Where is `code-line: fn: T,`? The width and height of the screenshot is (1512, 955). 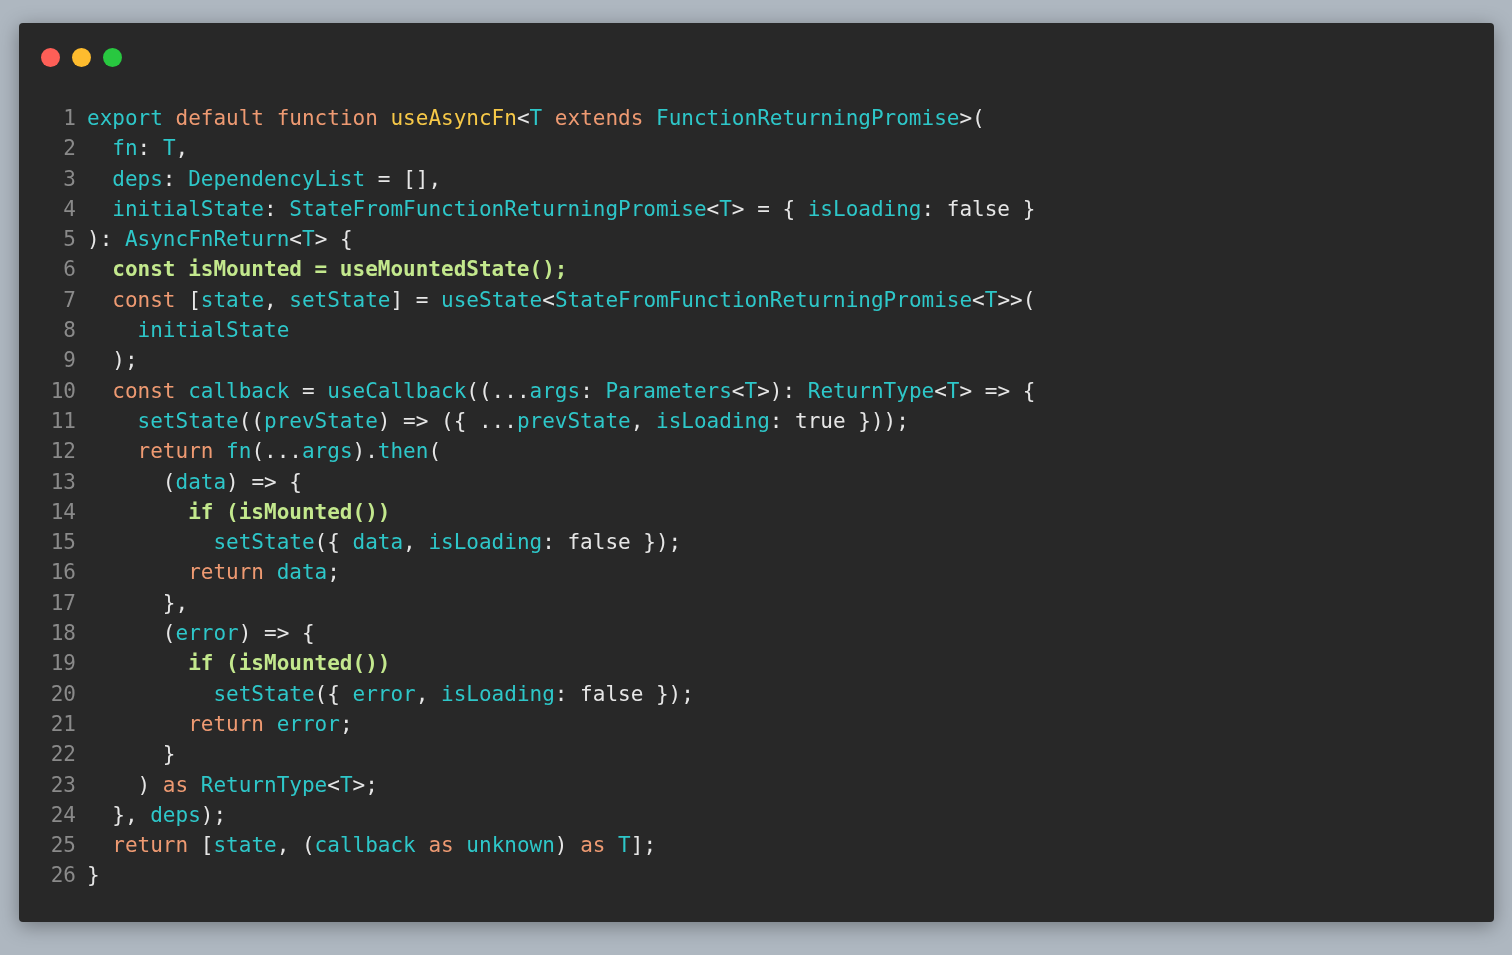
code-line: fn: T, is located at coordinates (150, 149).